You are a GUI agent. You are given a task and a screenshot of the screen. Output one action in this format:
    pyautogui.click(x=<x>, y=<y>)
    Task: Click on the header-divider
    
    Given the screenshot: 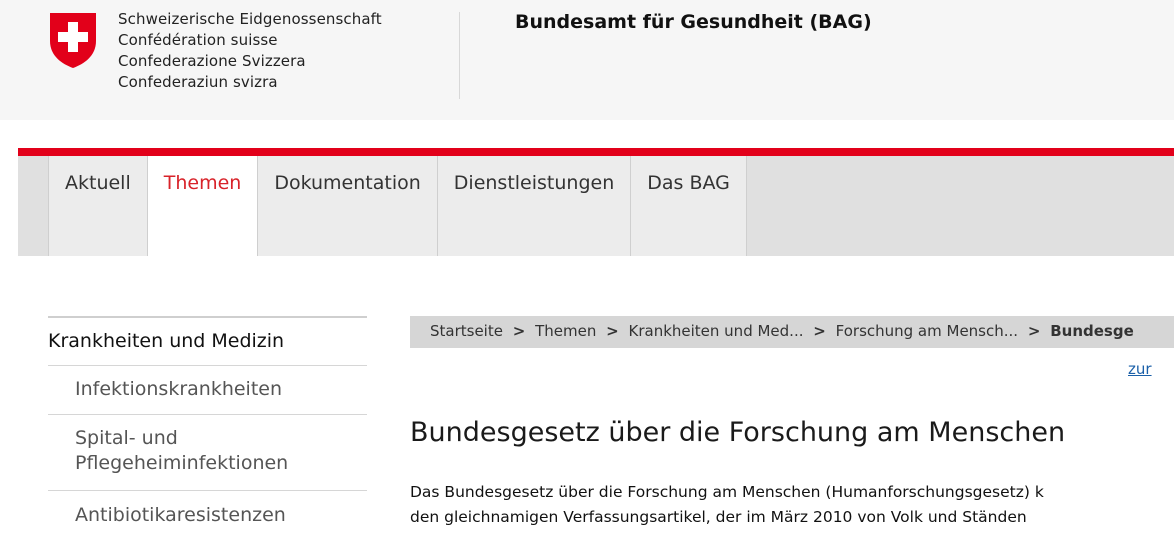 What is the action you would take?
    pyautogui.click(x=459, y=55)
    